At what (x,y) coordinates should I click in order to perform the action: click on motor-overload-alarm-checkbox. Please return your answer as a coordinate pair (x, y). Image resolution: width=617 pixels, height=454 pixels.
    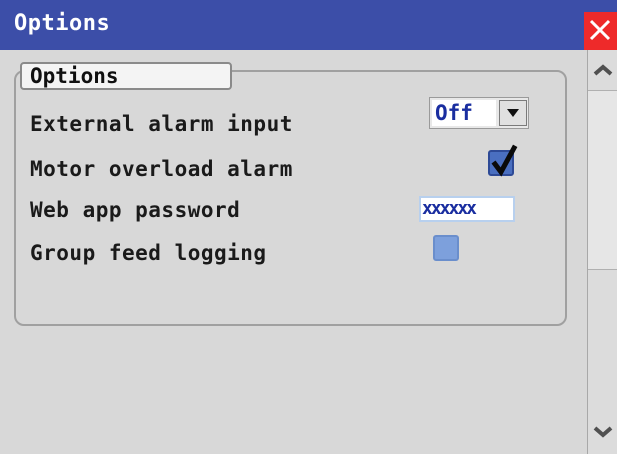
    Looking at the image, I should click on (503, 160).